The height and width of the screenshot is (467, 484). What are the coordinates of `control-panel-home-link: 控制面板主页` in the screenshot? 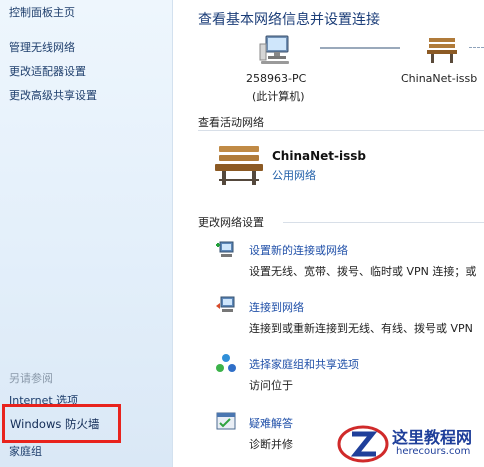 It's located at (42, 12).